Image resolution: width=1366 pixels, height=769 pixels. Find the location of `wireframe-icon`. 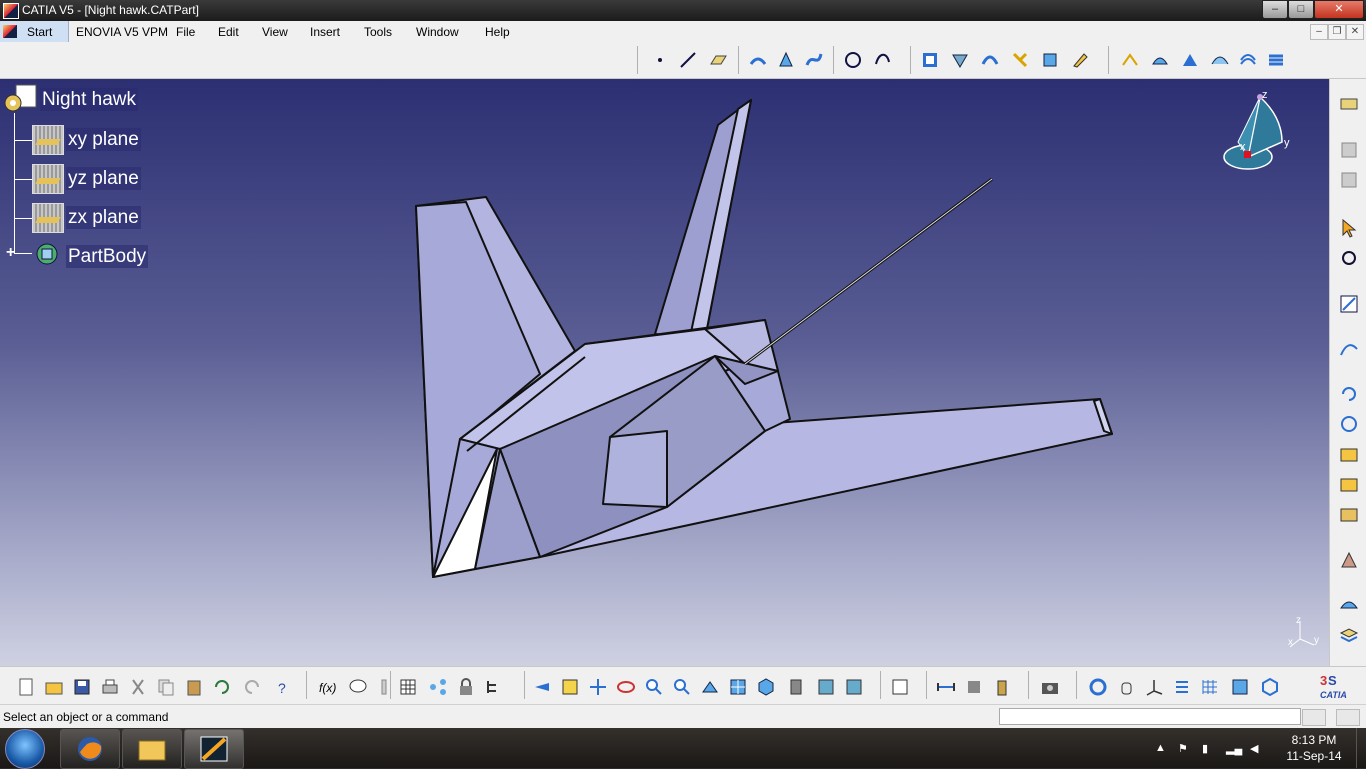

wireframe-icon is located at coordinates (1130, 60).